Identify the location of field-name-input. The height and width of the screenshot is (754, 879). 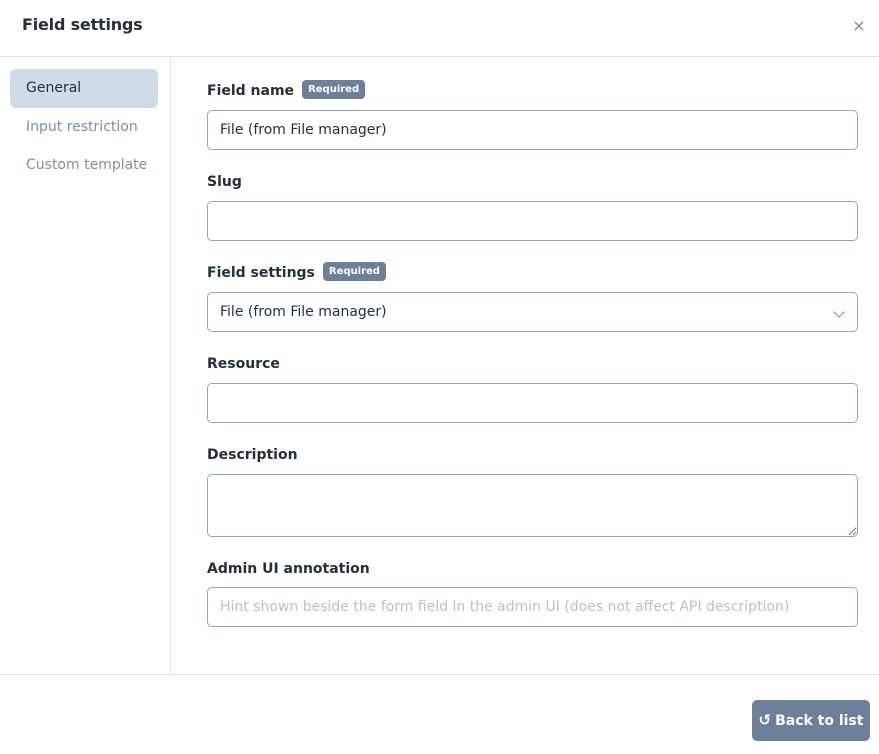
(532, 130).